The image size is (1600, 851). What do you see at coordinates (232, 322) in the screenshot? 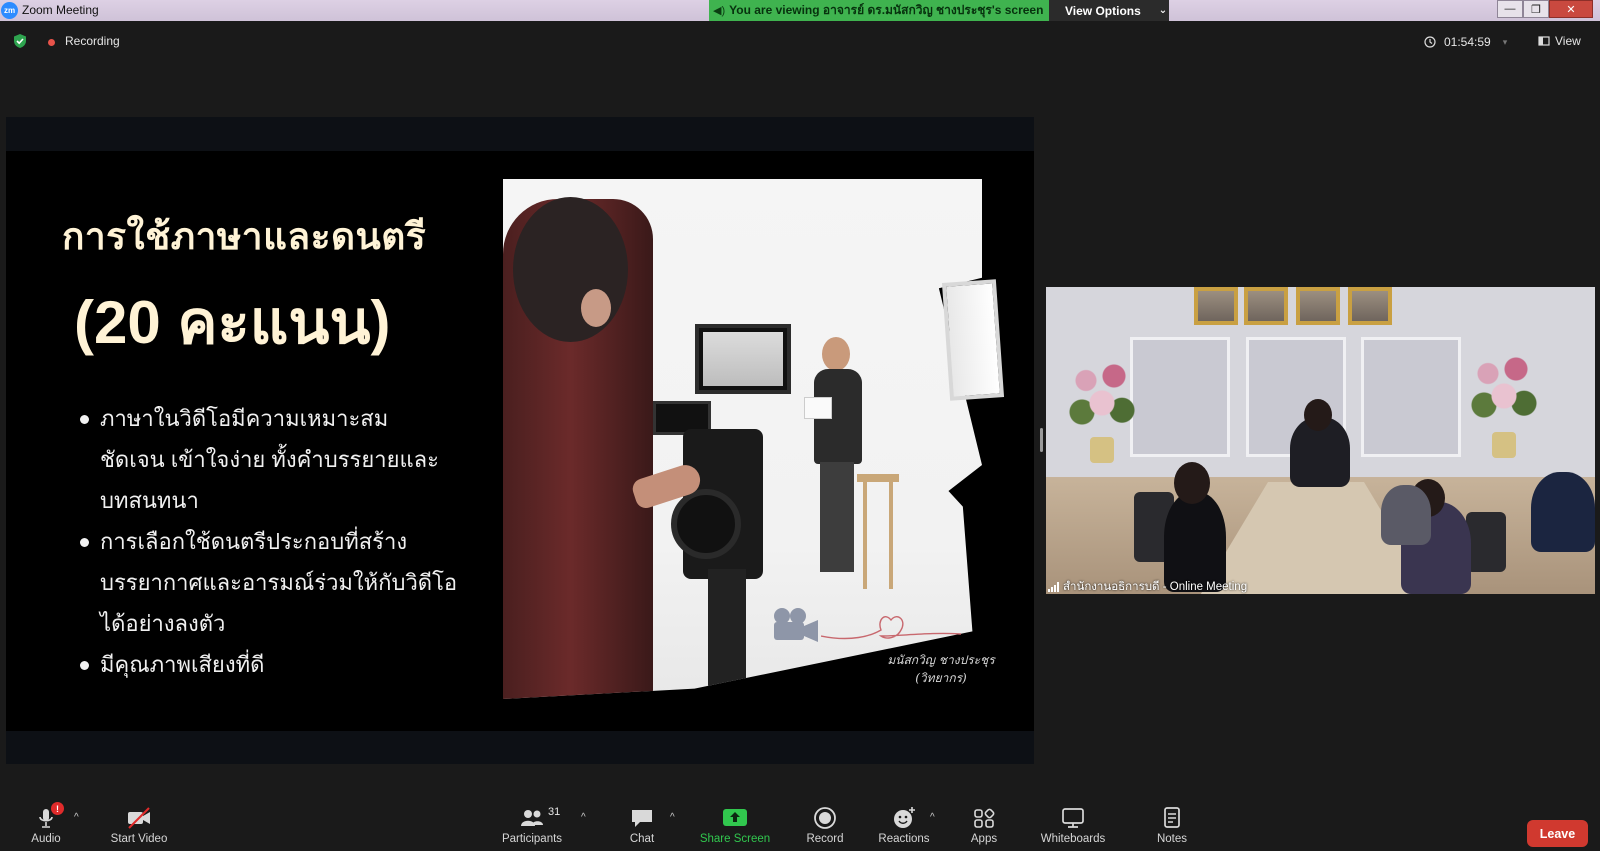
I see `slide-score: (20 คะแนน)` at bounding box center [232, 322].